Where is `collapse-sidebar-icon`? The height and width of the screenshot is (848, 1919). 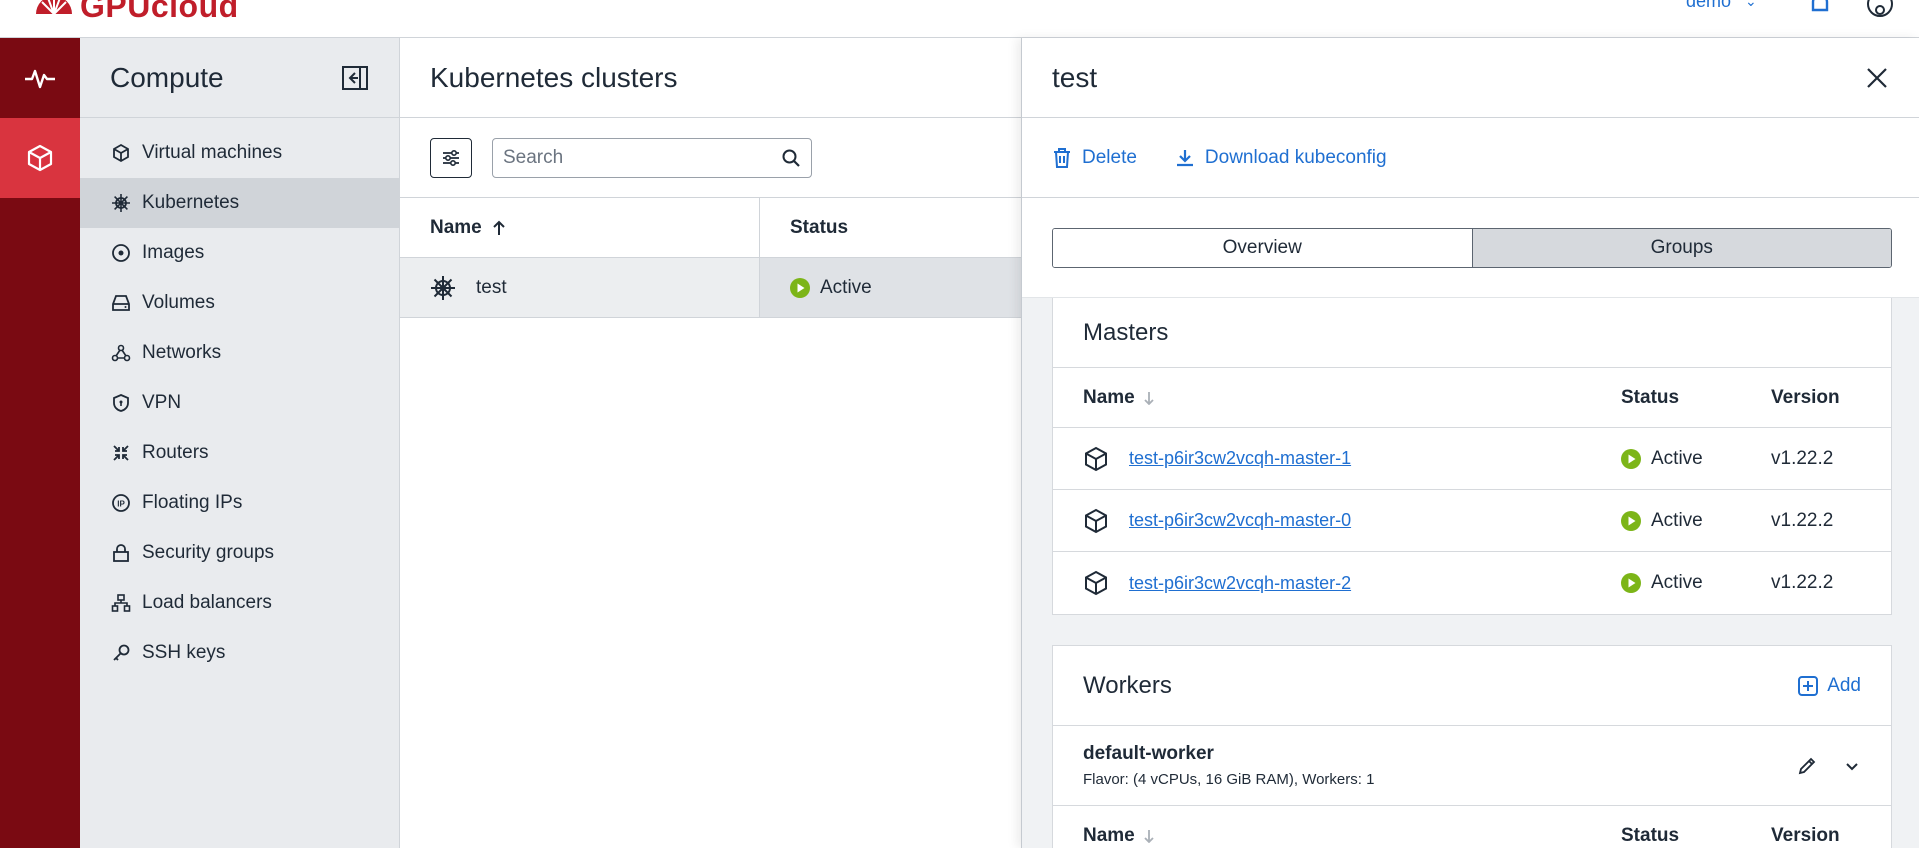 collapse-sidebar-icon is located at coordinates (355, 78).